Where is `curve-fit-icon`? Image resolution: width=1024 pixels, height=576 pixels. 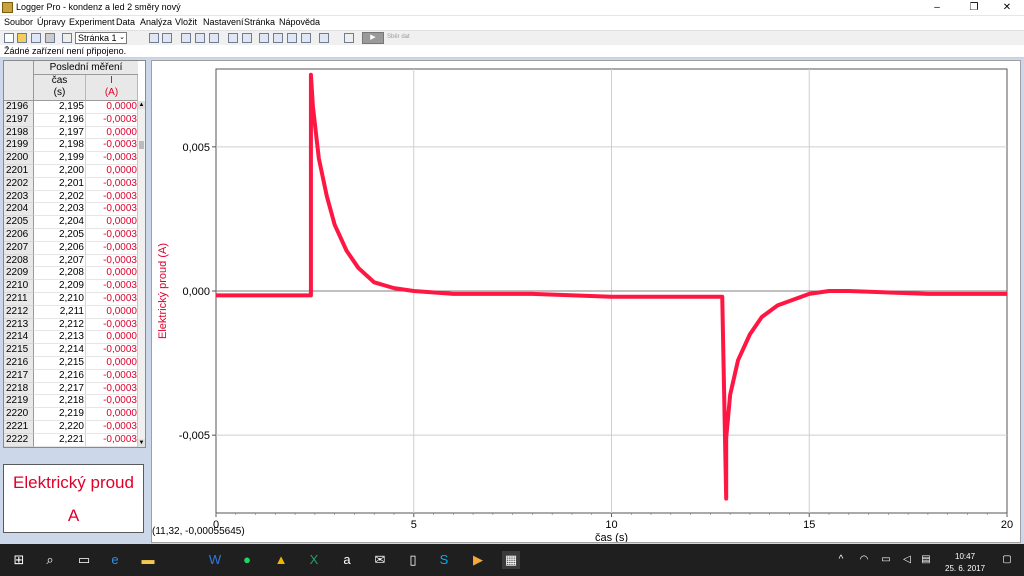 curve-fit-icon is located at coordinates (306, 38).